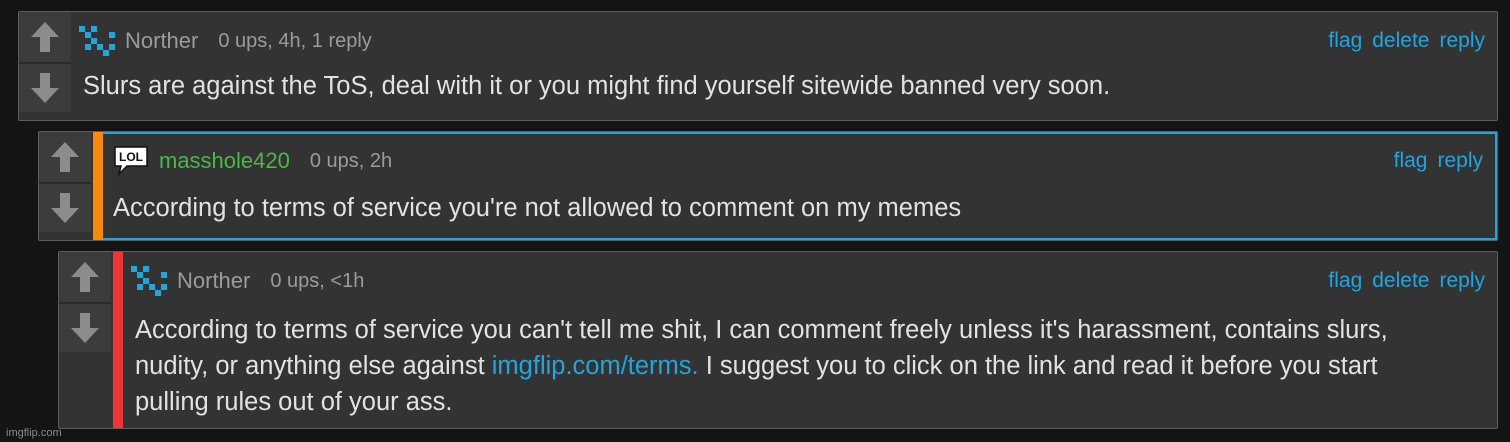 This screenshot has height=442, width=1510. I want to click on comment-actions: flag reply, so click(1438, 161).